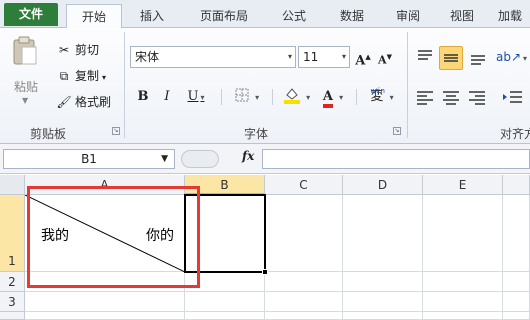  Describe the element at coordinates (87, 50) in the screenshot. I see `cut-label: 剪切` at that location.